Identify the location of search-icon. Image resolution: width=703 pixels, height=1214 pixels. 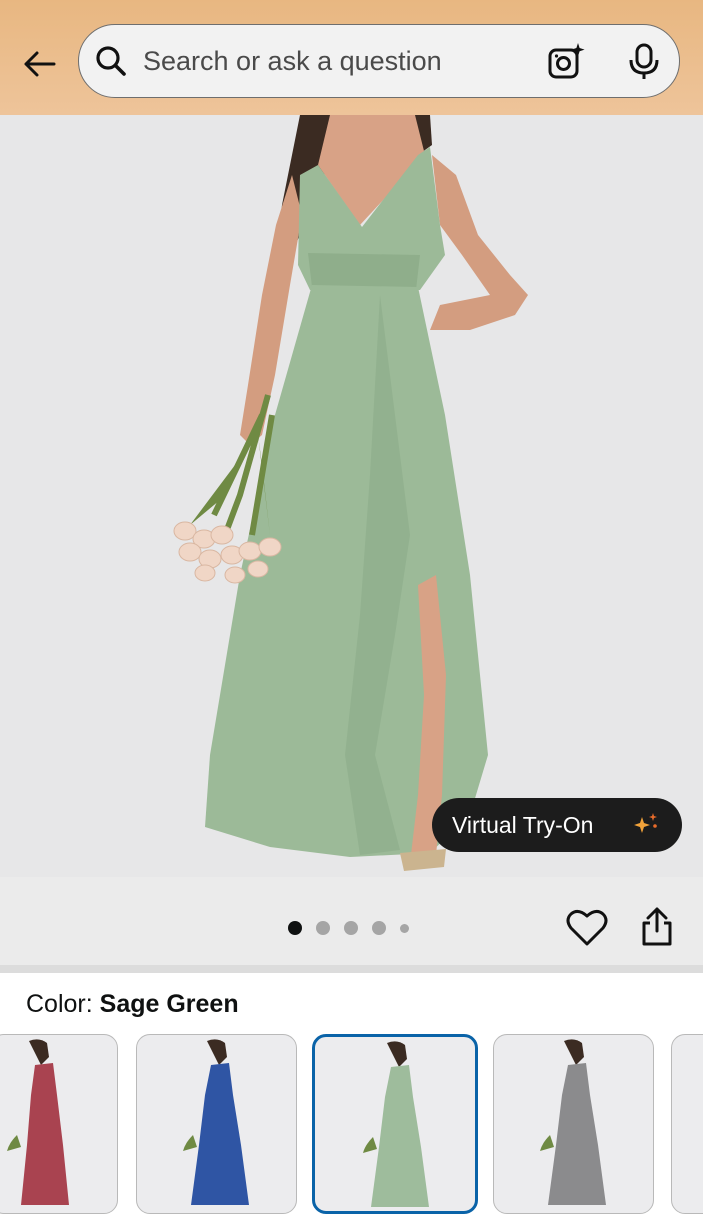
(111, 61).